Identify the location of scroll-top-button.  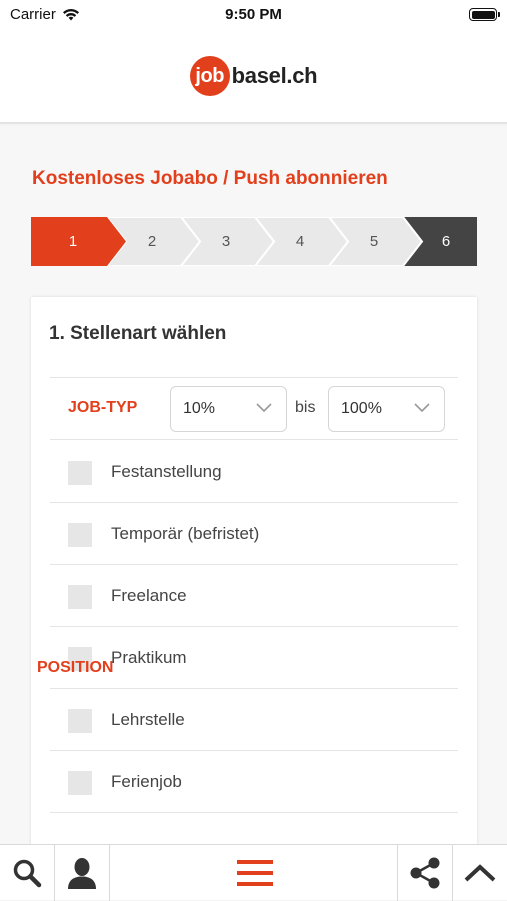
(480, 873).